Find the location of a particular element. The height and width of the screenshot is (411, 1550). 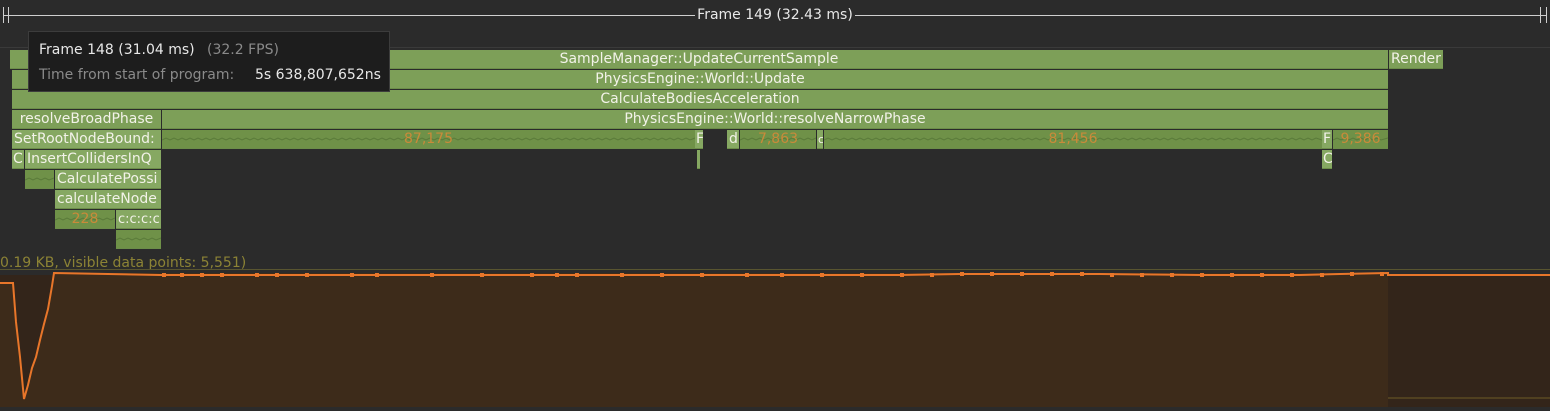

zone-group-7863: 7,863 is located at coordinates (778, 139).